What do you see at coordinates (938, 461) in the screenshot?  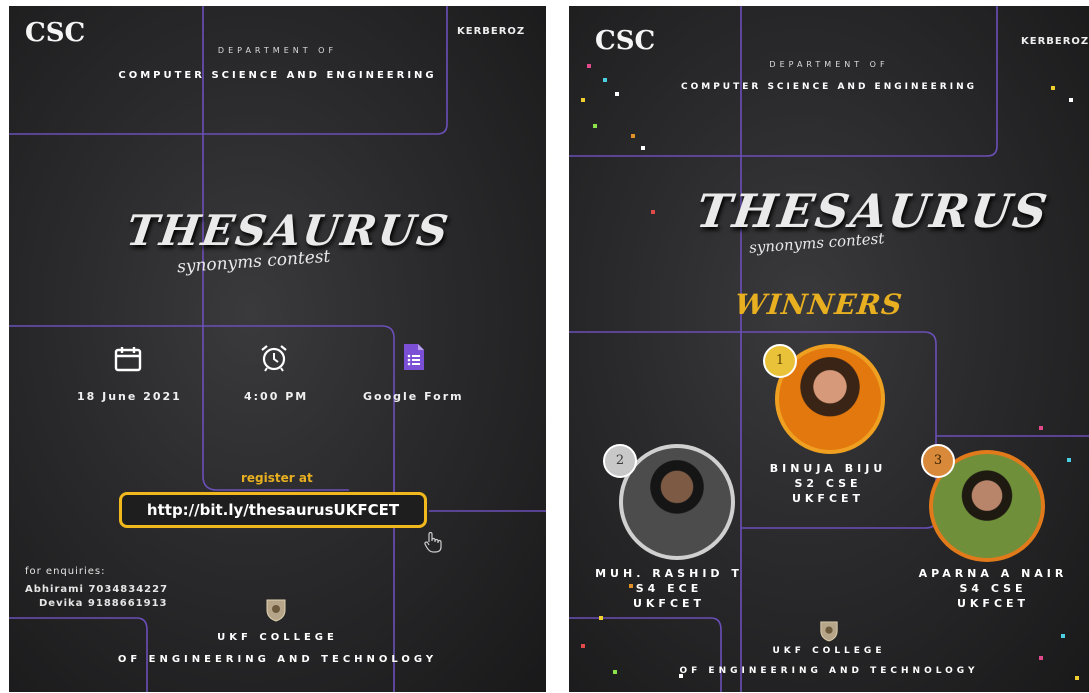 I see `bronze-medal-icon: 3` at bounding box center [938, 461].